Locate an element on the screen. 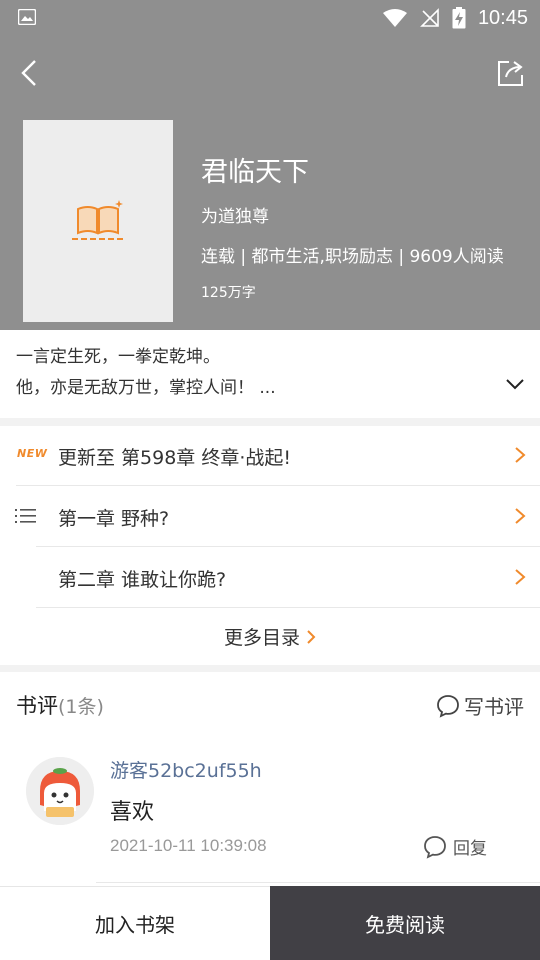  share-icon is located at coordinates (510, 73).